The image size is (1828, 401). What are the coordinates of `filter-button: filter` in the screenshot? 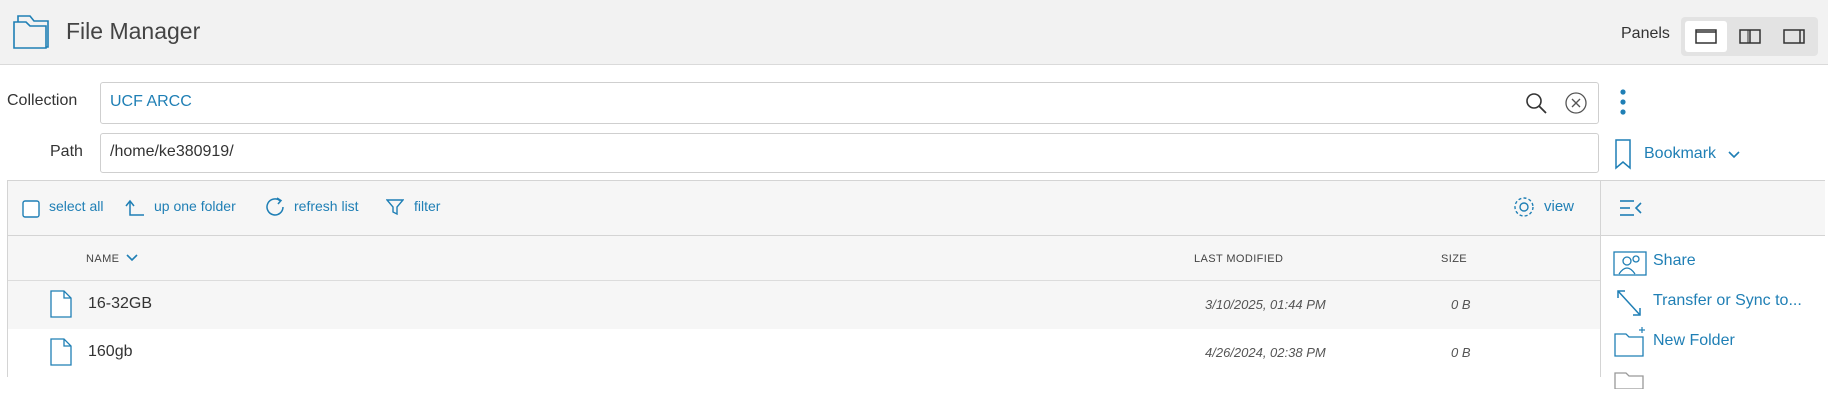 It's located at (427, 206).